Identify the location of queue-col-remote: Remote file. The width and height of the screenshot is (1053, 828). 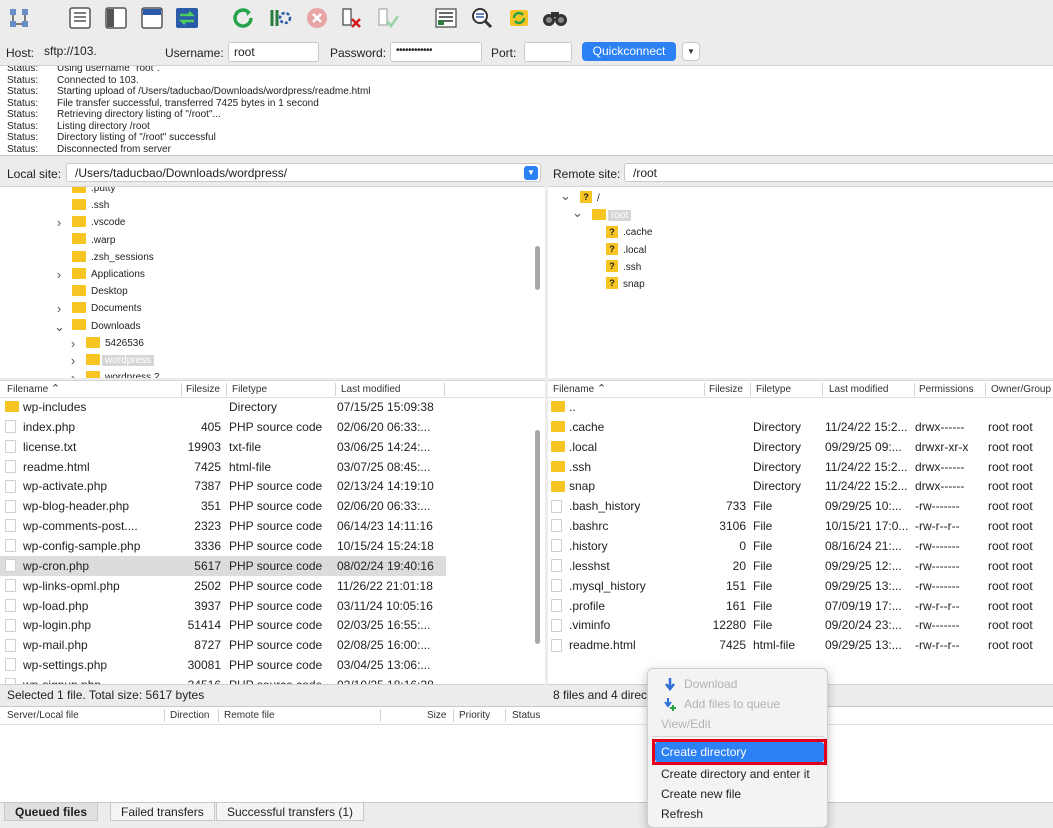
(249, 716).